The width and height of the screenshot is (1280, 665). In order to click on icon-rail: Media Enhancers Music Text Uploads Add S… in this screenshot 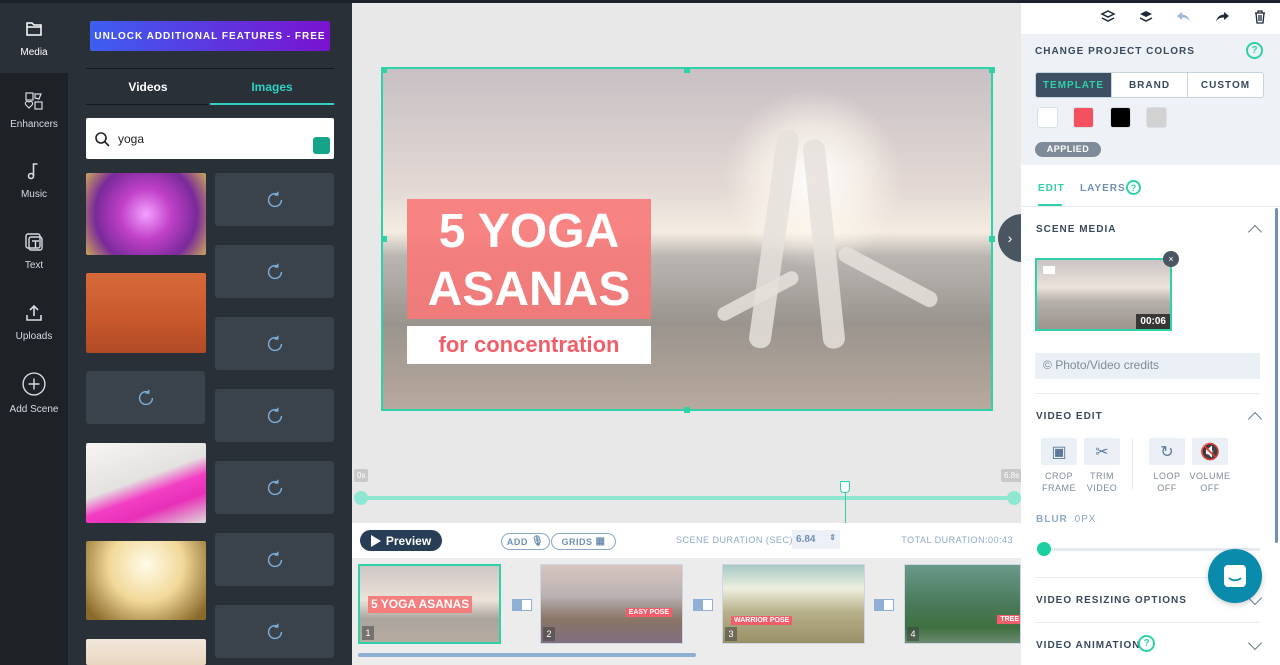, I will do `click(34, 334)`.